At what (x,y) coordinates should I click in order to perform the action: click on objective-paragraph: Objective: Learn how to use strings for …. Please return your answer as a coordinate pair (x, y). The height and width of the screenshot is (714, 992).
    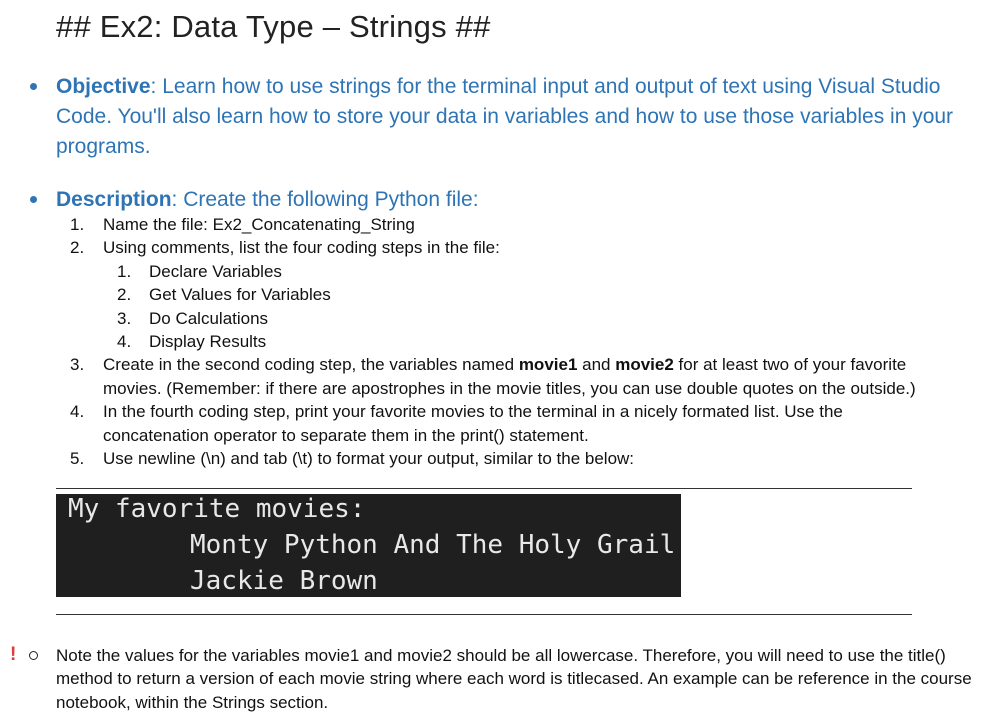
    Looking at the image, I should click on (506, 117).